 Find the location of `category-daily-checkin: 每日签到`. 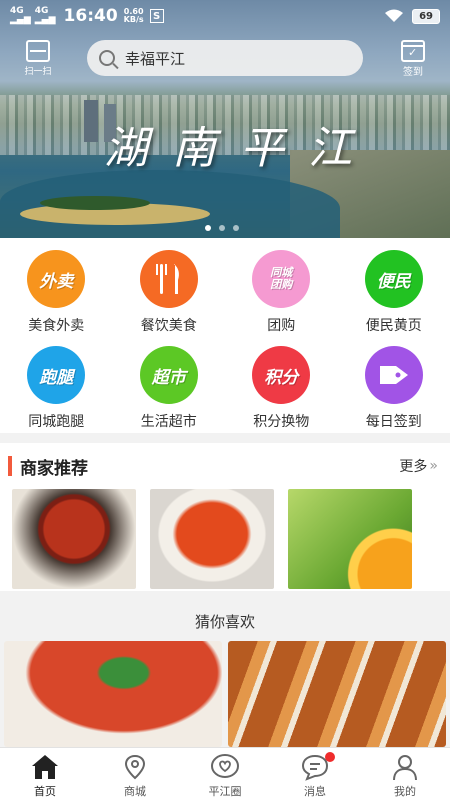

category-daily-checkin: 每日签到 is located at coordinates (394, 394).